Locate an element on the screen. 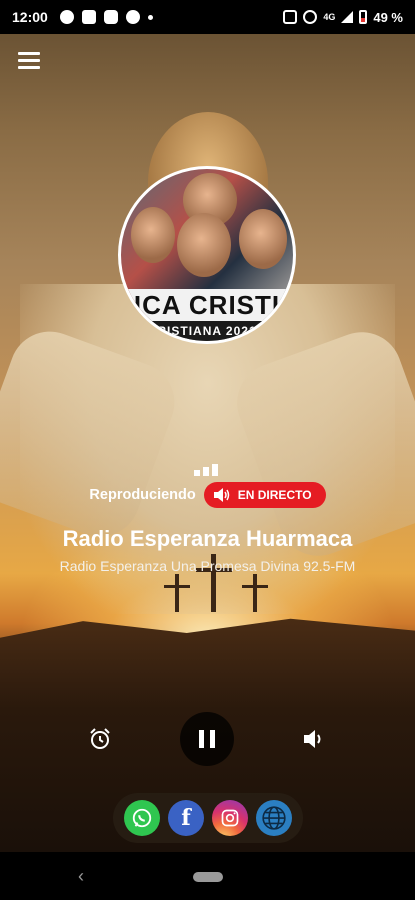 The height and width of the screenshot is (900, 415). alarm-clock-icon is located at coordinates (100, 739).